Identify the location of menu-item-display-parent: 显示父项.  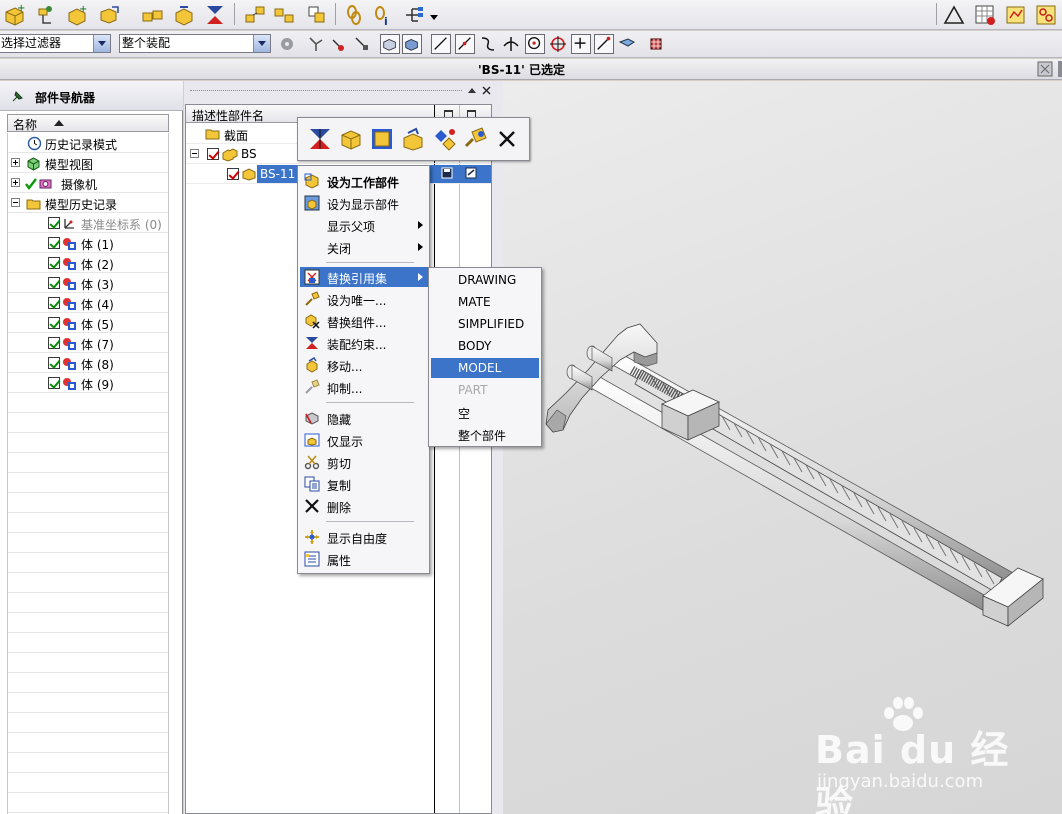
(364, 225).